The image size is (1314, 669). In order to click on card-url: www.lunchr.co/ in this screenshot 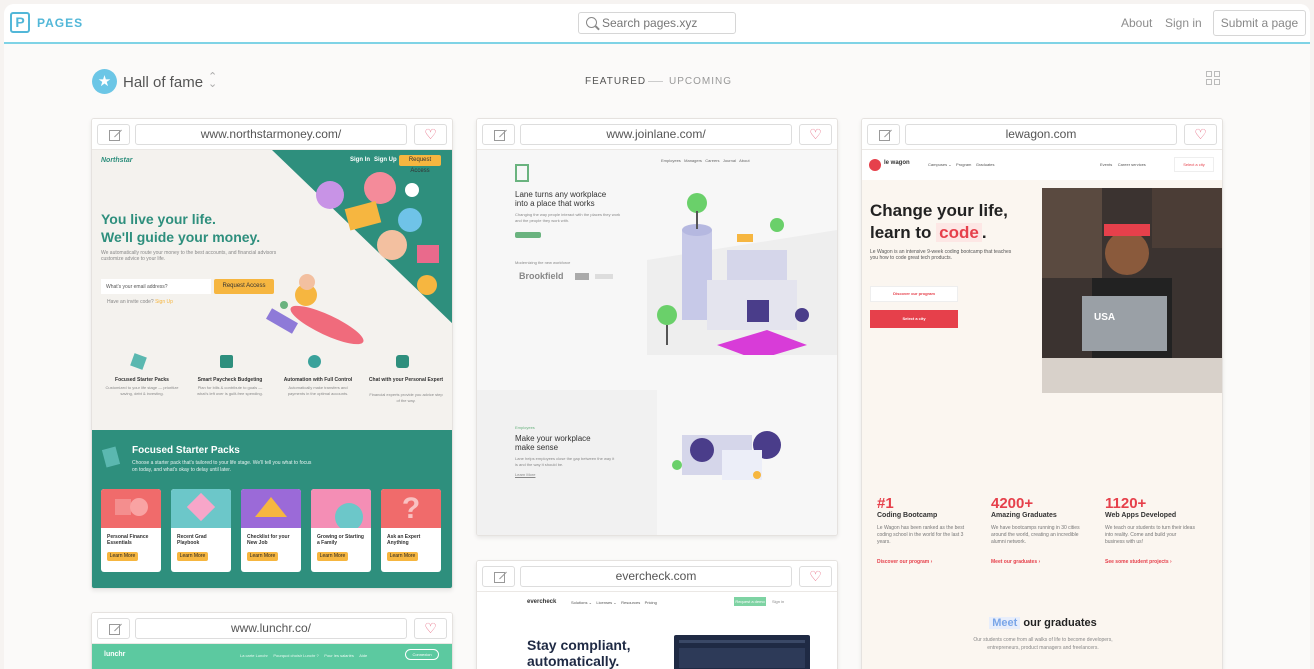, I will do `click(271, 628)`.